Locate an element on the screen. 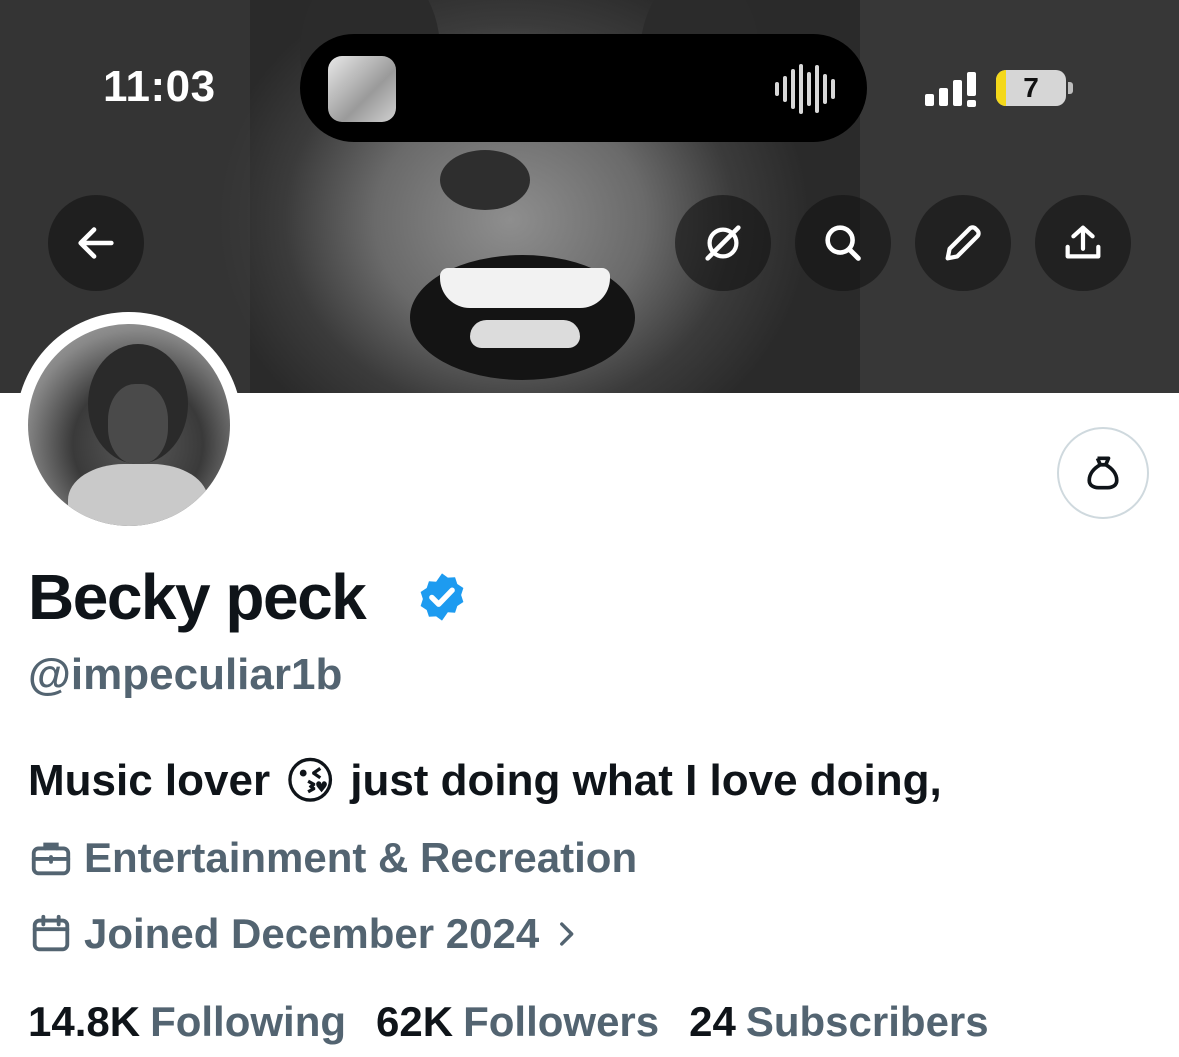  category-label: Entertainment & Recreation is located at coordinates (361, 857).